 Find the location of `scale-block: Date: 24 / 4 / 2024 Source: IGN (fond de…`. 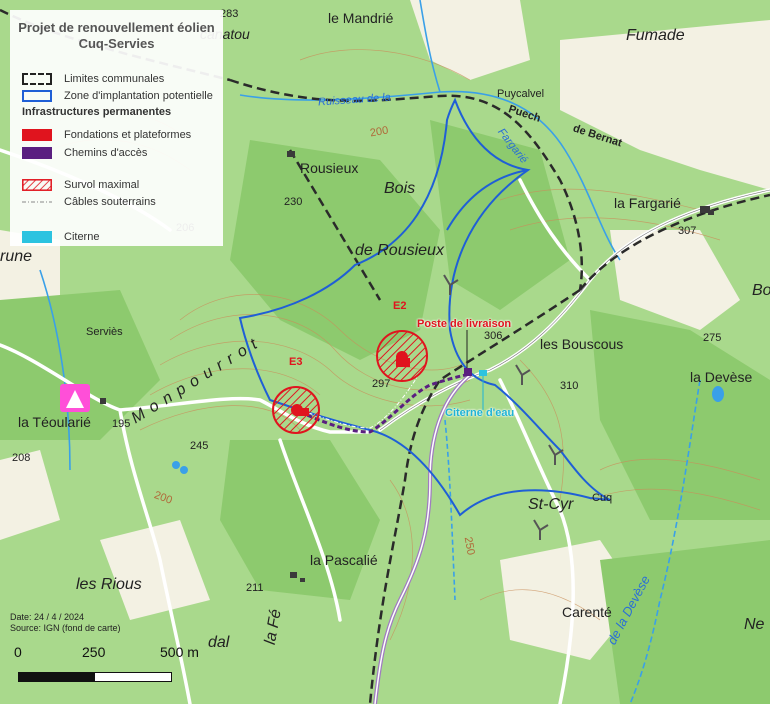

scale-block: Date: 24 / 4 / 2024 Source: IGN (fond de… is located at coordinates (110, 652).